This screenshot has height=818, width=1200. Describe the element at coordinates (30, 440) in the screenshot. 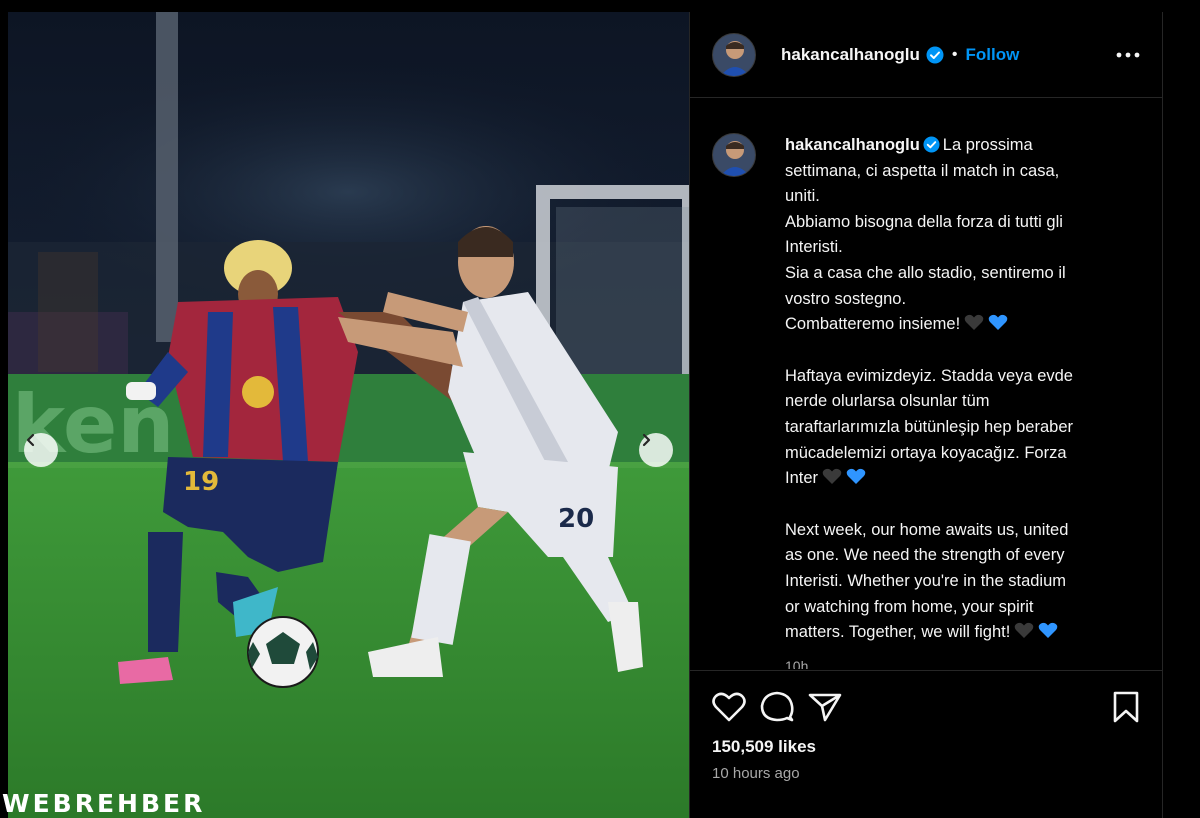

I see `chevron-left-icon` at that location.